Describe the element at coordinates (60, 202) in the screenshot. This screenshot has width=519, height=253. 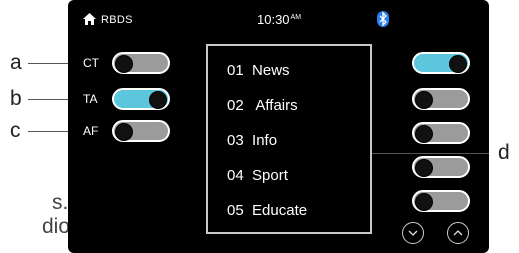
I see `manual-text-fragment-1: s.` at that location.